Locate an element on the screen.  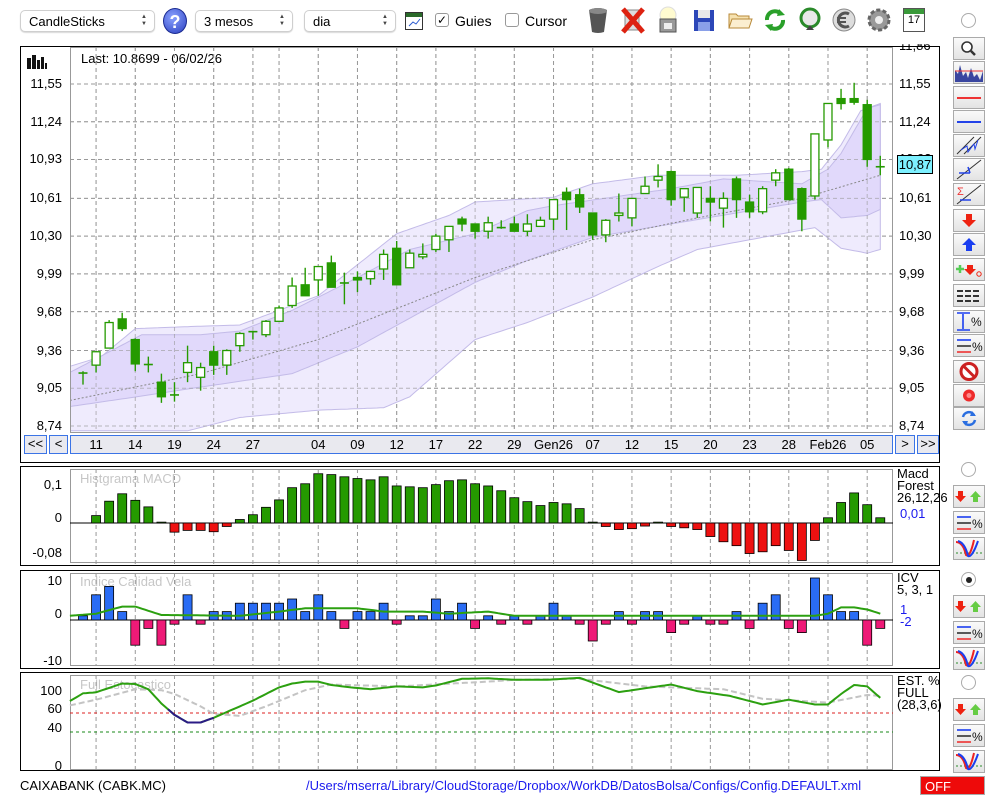
icv-plot-area is located at coordinates (481, 619).